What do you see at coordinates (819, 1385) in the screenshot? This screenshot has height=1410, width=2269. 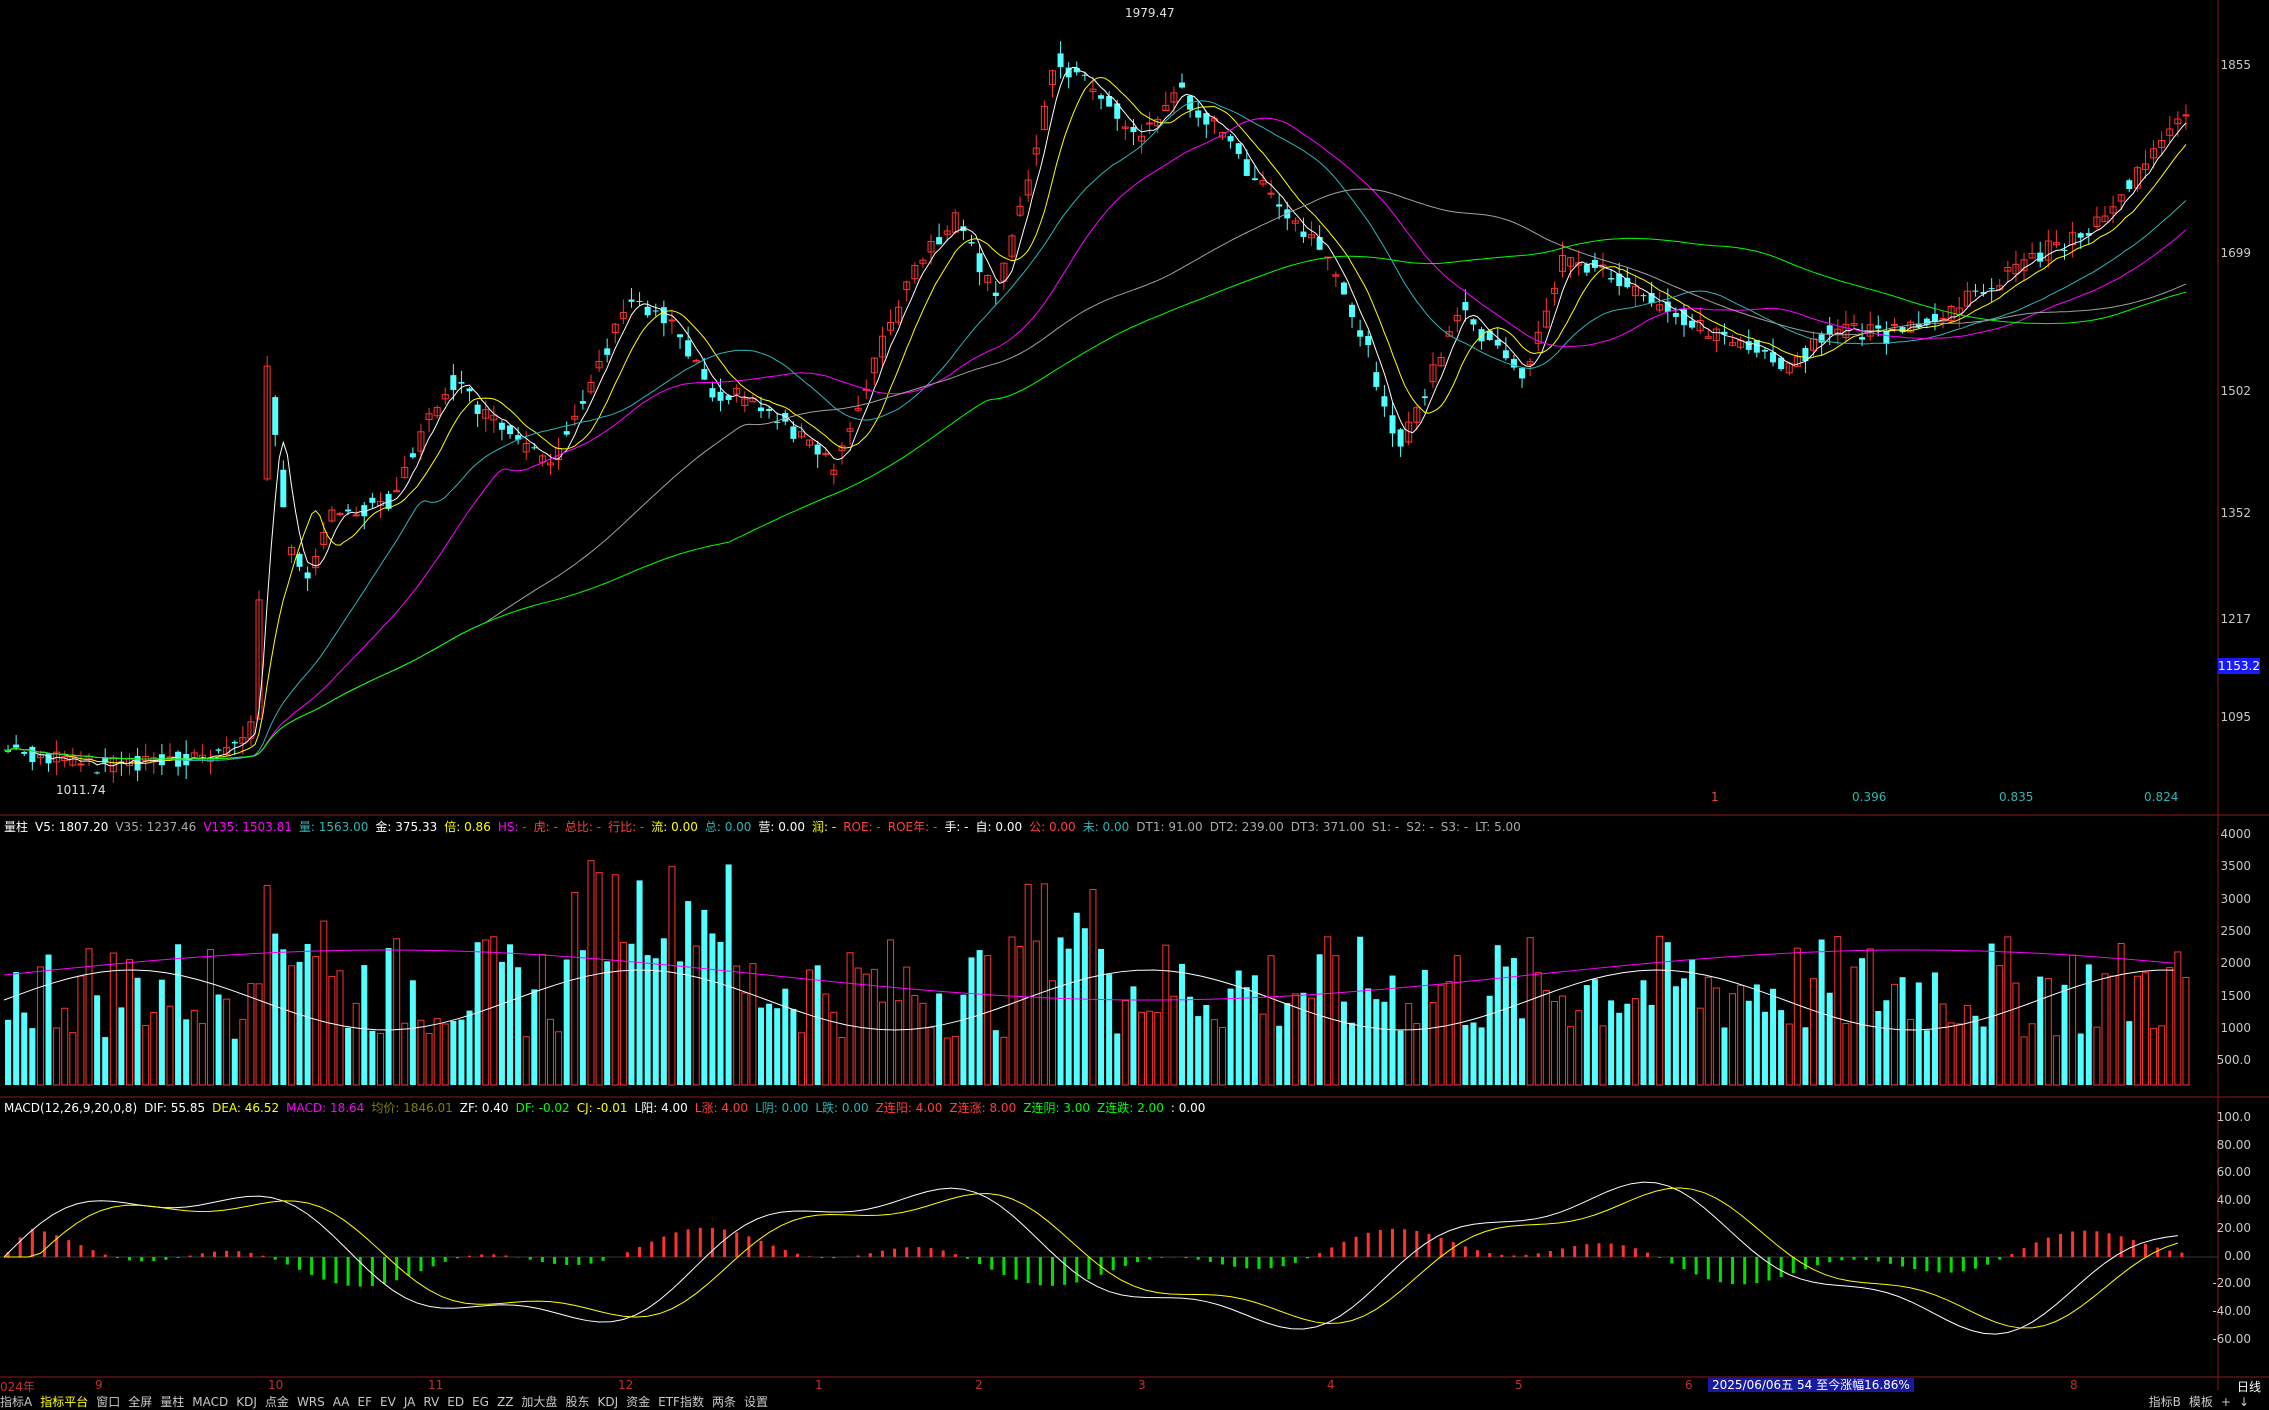 I see `date-axis-tick: 1` at bounding box center [819, 1385].